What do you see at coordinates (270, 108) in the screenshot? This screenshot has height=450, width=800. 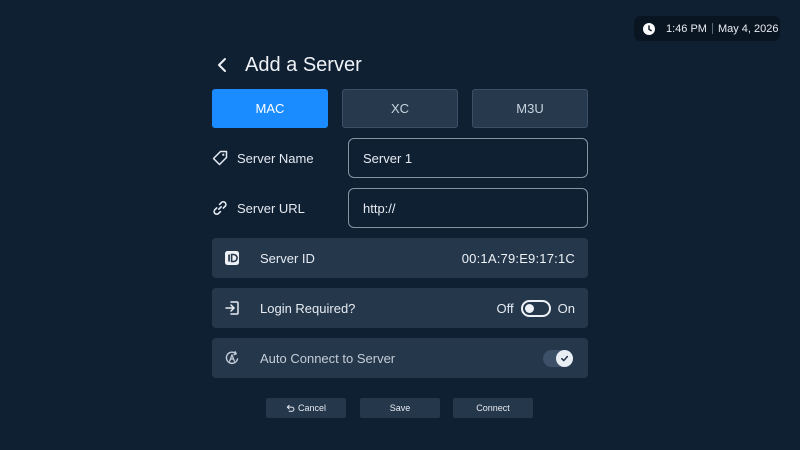 I see `tab-mac: MAC` at bounding box center [270, 108].